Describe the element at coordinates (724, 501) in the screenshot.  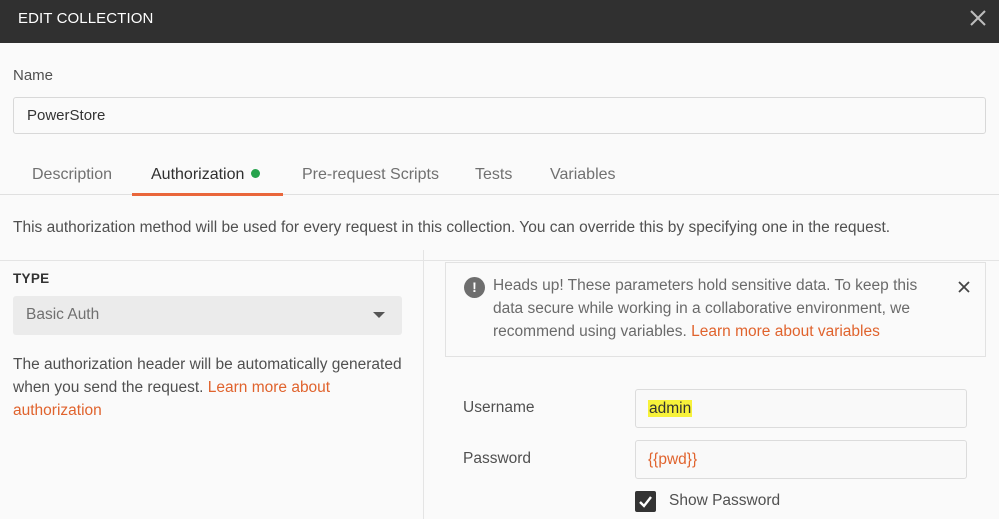
I see `show-password-label: Show Password` at that location.